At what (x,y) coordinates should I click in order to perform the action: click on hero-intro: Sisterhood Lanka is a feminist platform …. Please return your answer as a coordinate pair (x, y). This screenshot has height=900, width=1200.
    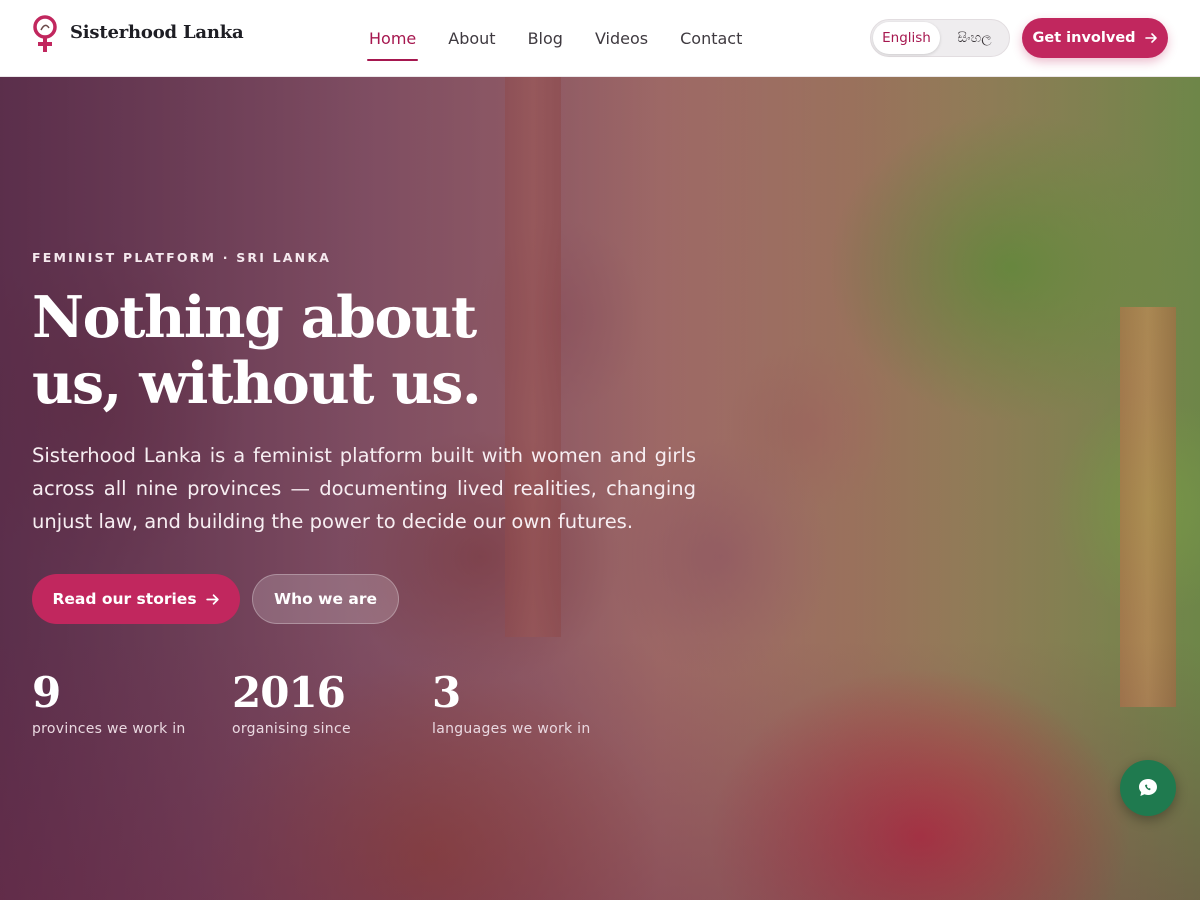
    Looking at the image, I should click on (364, 488).